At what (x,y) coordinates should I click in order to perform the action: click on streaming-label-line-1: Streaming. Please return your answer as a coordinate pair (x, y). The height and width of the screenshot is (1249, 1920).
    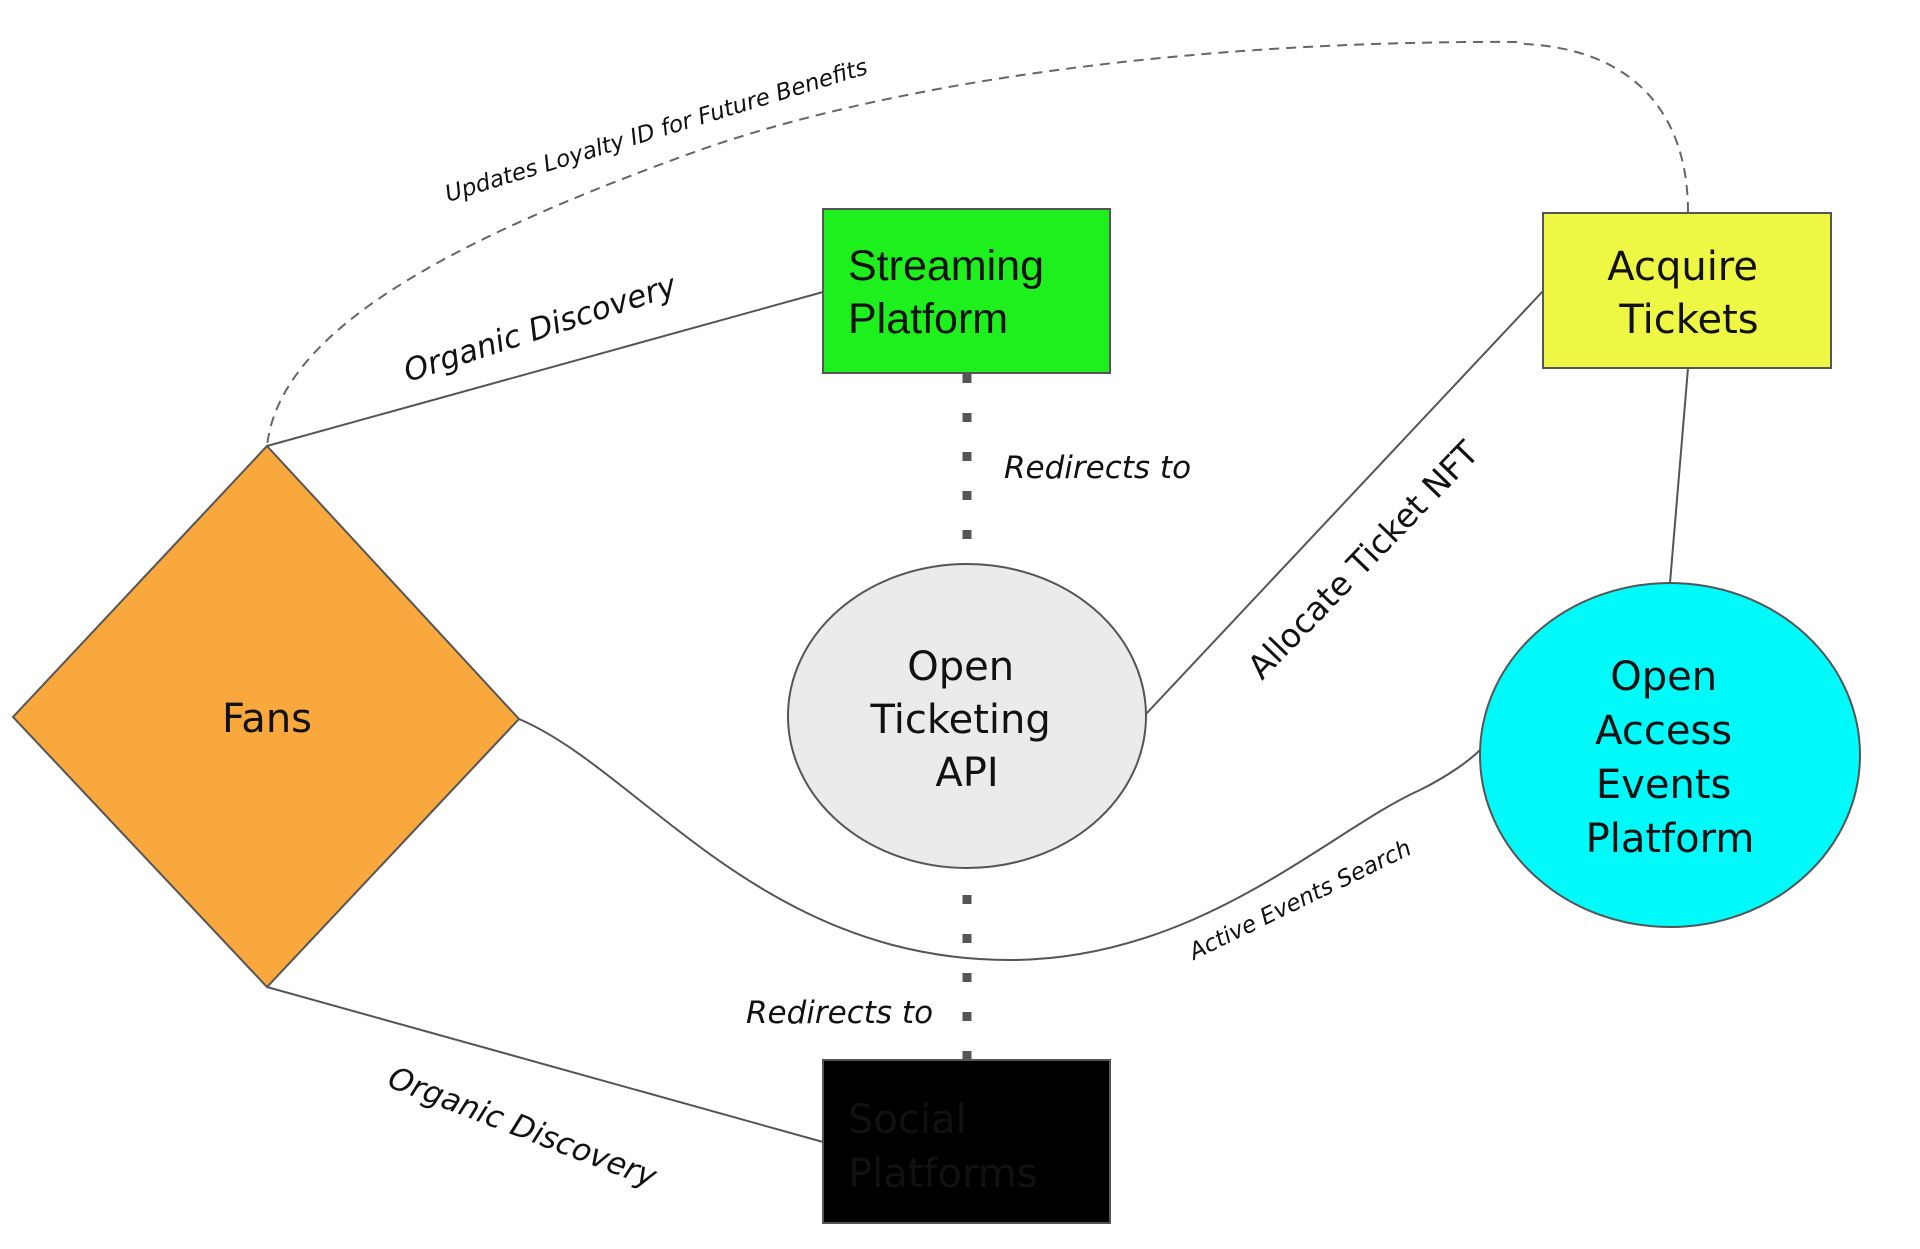
    Looking at the image, I should click on (946, 266).